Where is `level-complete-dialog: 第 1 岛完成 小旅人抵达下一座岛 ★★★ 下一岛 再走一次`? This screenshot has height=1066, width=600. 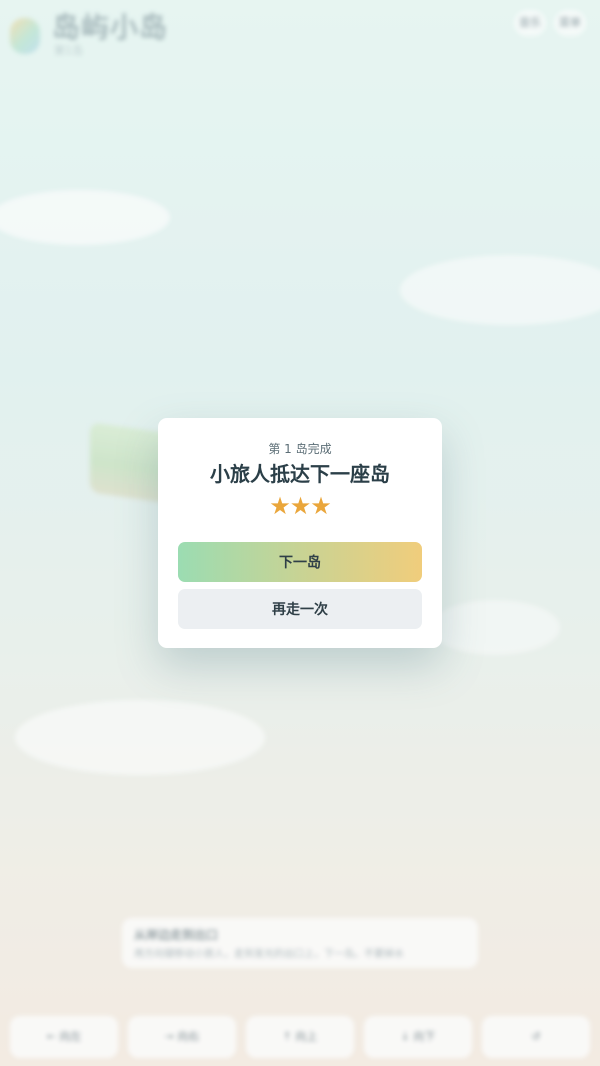 level-complete-dialog: 第 1 岛完成 小旅人抵达下一座岛 ★★★ 下一岛 再走一次 is located at coordinates (300, 533).